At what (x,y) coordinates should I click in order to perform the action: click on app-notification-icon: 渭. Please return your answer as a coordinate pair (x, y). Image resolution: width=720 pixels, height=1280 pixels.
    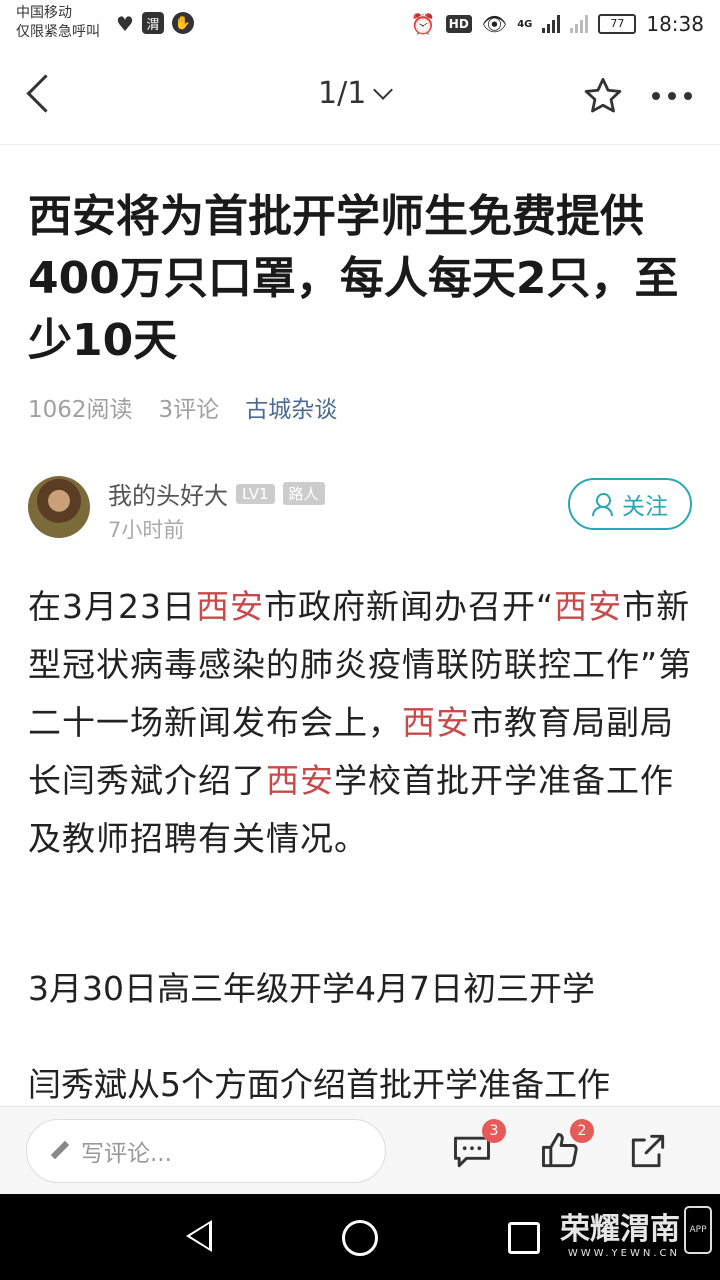
    Looking at the image, I should click on (152, 23).